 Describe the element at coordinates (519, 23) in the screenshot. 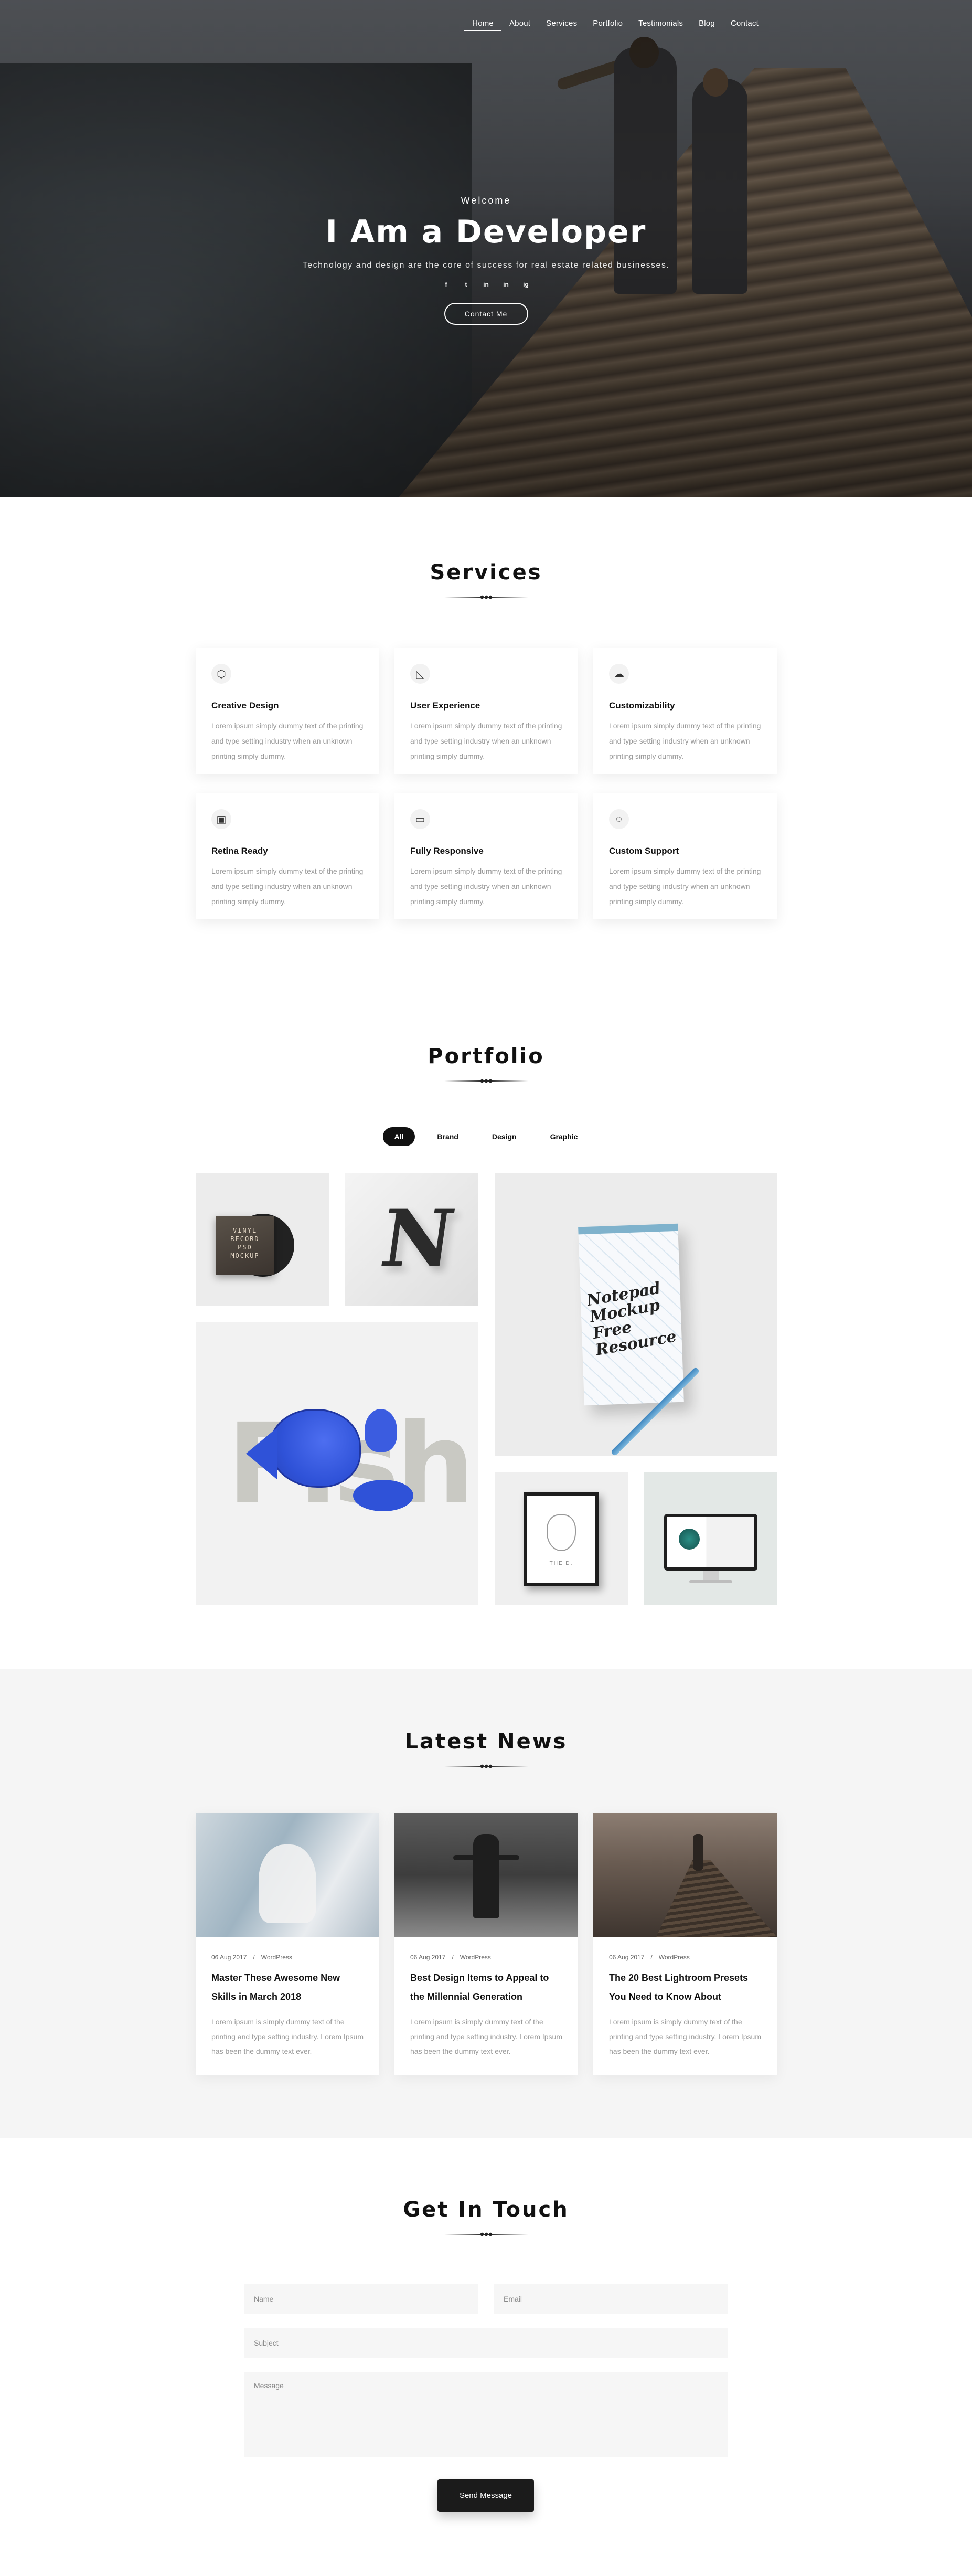

I see `nav-about: About` at that location.